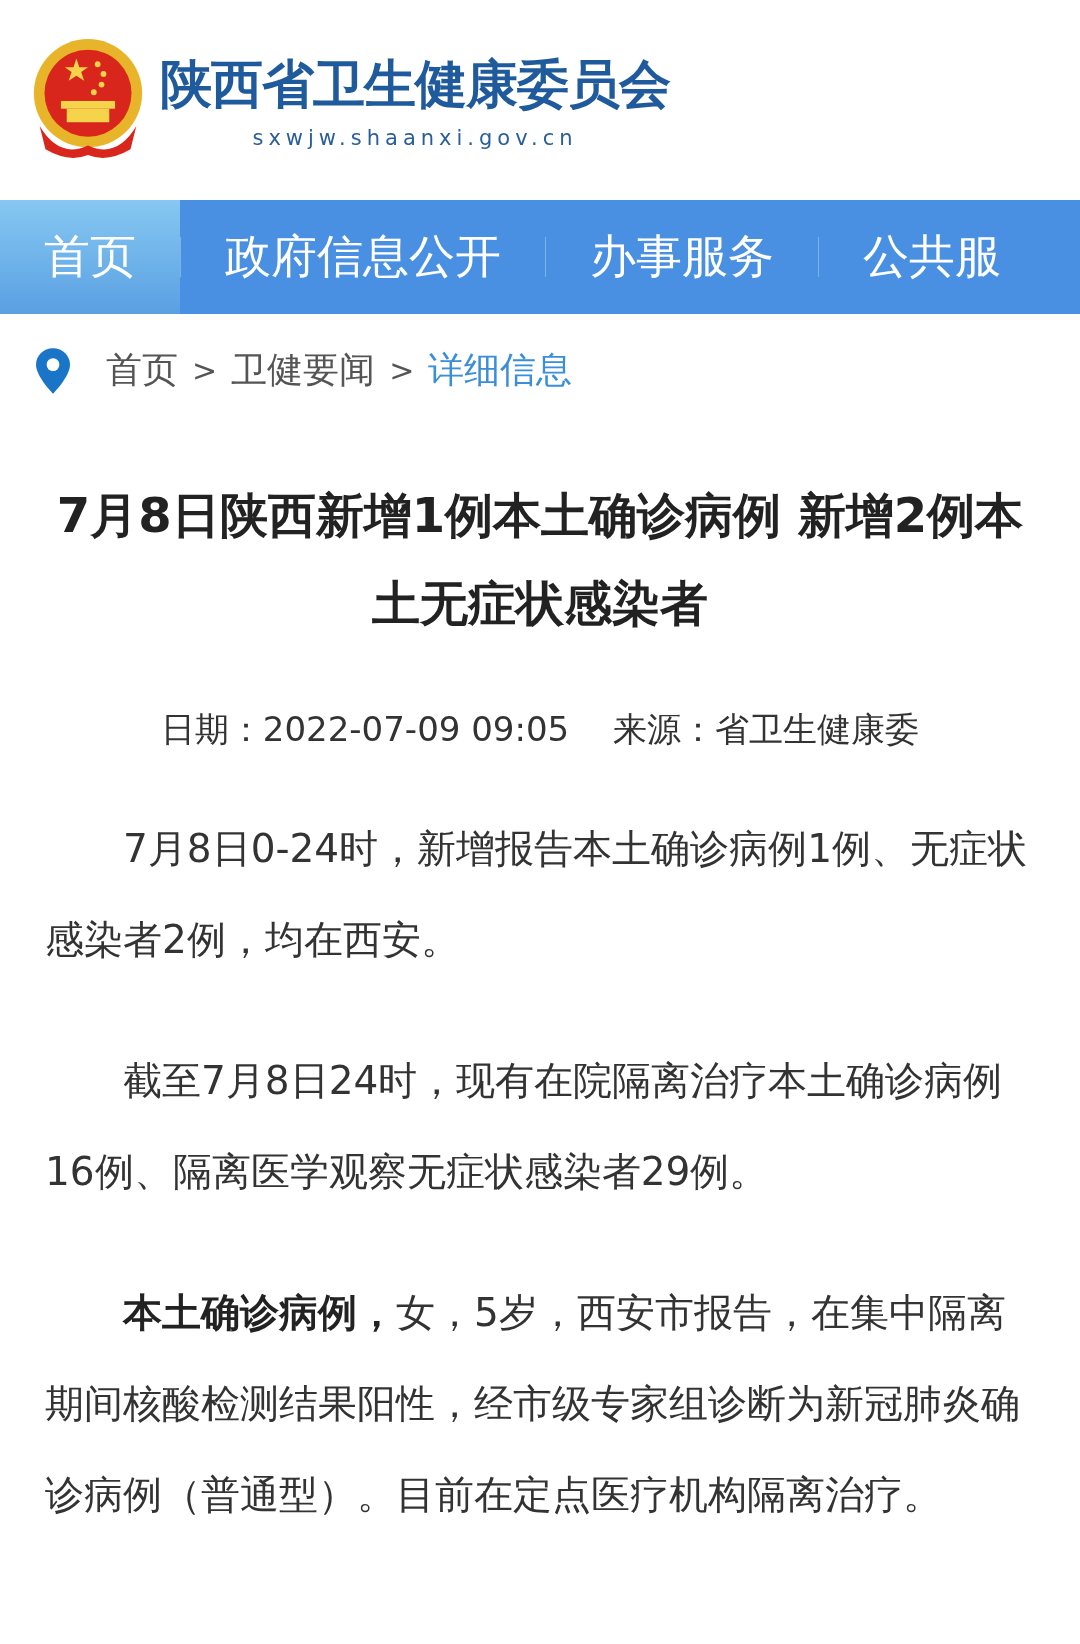 The height and width of the screenshot is (1644, 1080). What do you see at coordinates (303, 370) in the screenshot?
I see `breadcrumb-link: 卫健要闻` at bounding box center [303, 370].